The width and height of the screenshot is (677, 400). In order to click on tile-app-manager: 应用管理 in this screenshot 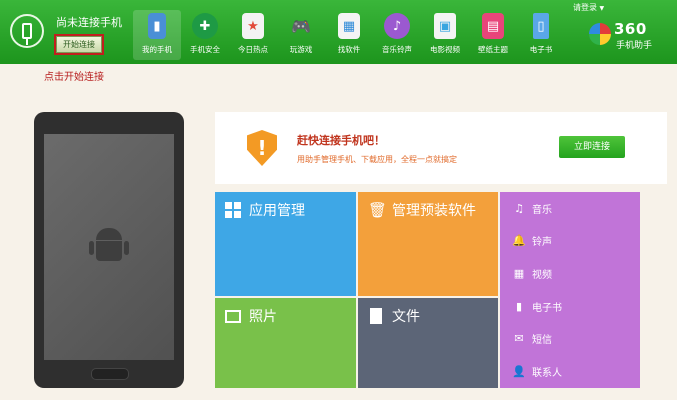, I will do `click(285, 244)`.